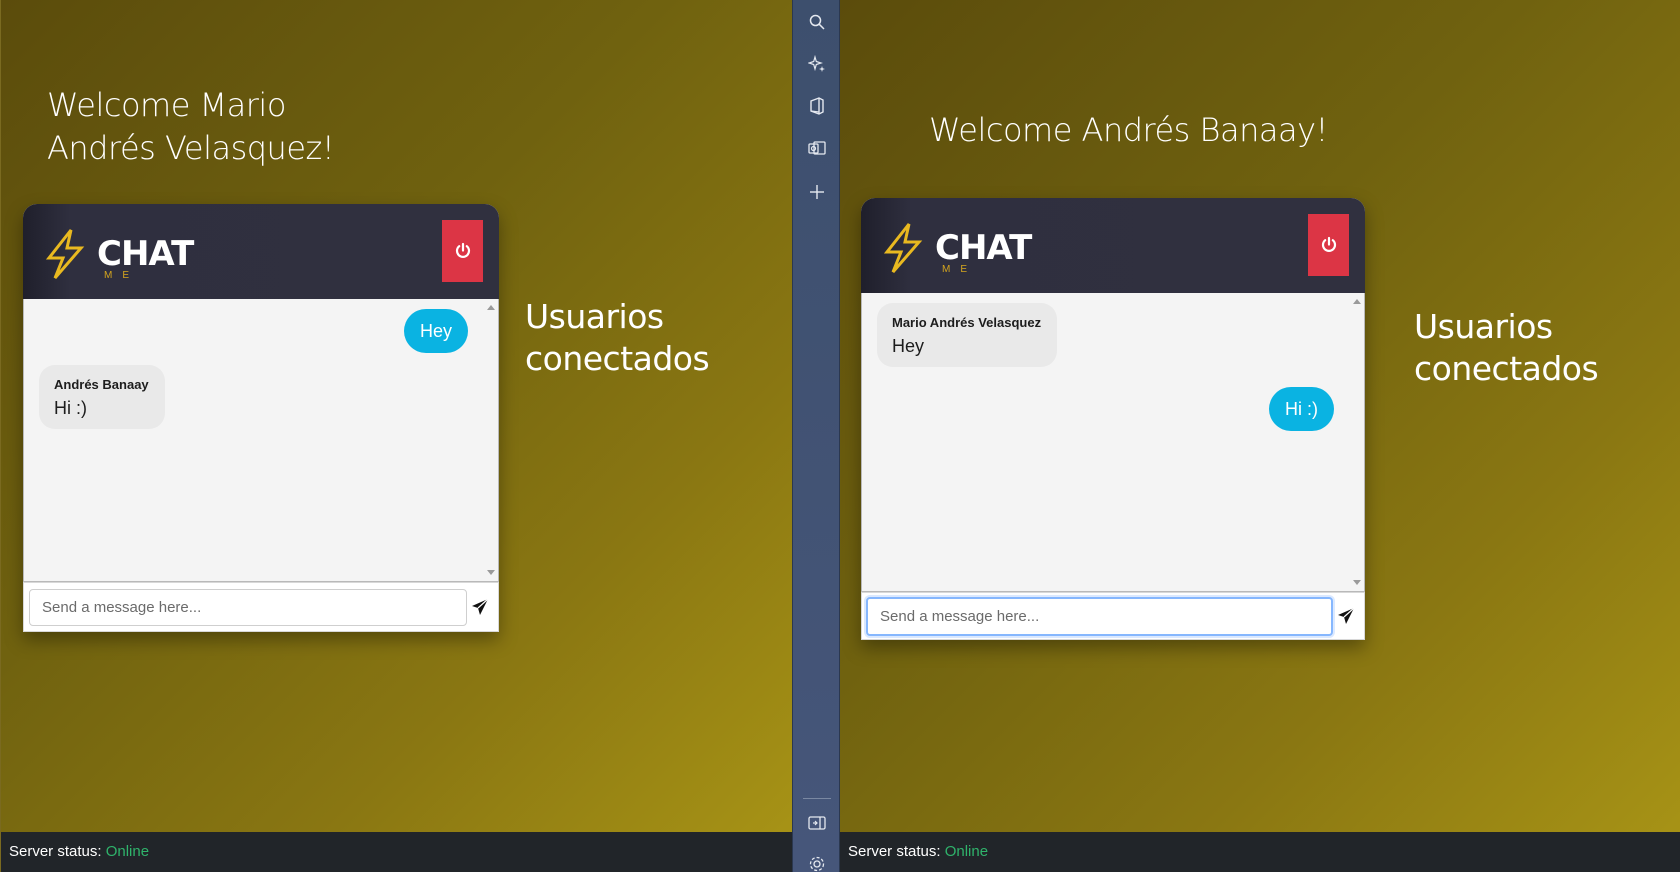 This screenshot has width=1680, height=872. Describe the element at coordinates (261, 440) in the screenshot. I see `message-list: Hey Andrés Banaay Hi :)` at that location.